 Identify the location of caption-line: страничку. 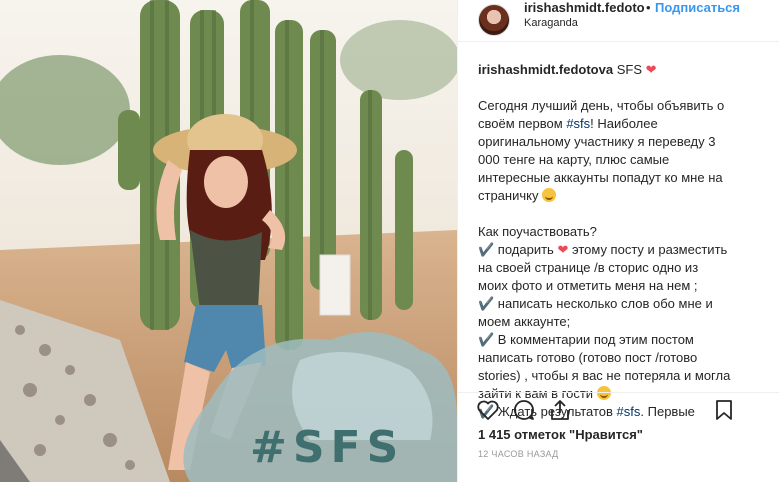
(620, 196).